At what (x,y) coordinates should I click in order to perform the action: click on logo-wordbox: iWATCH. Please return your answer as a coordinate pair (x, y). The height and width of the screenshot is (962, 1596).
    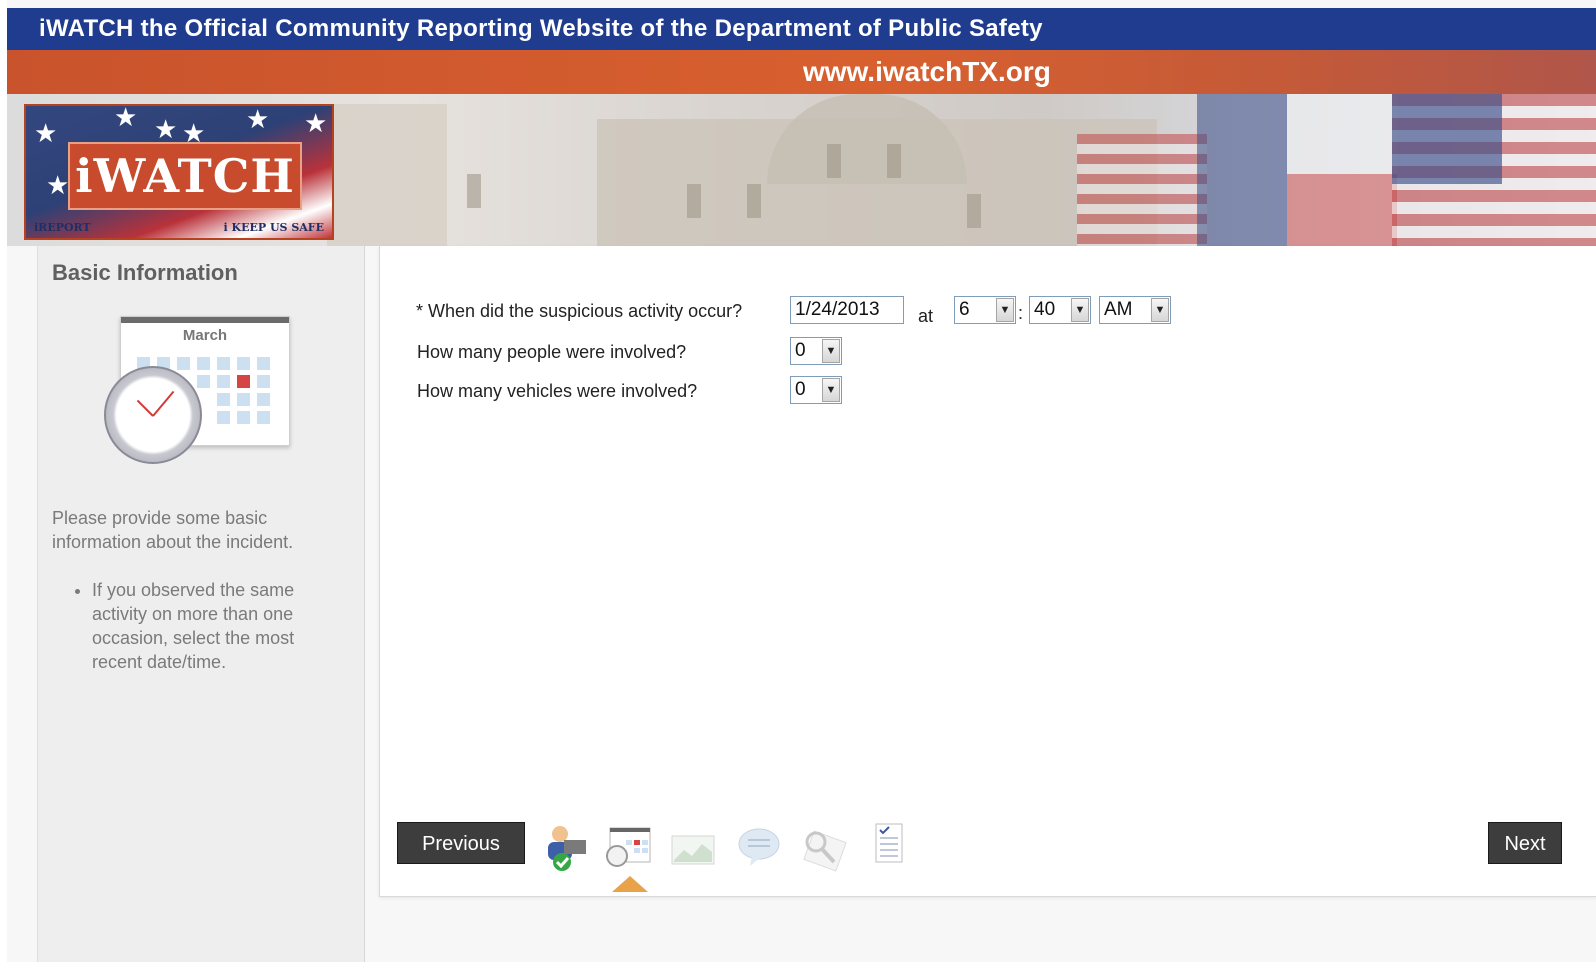
    Looking at the image, I should click on (185, 176).